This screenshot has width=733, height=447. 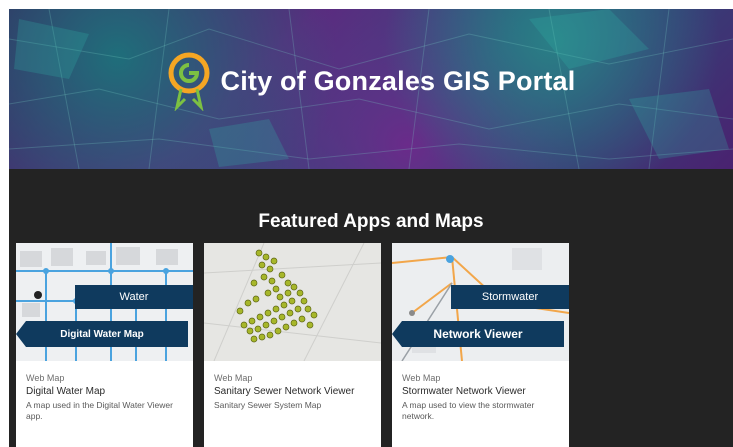 I want to click on section-title: Featured Apps and Maps, so click(x=371, y=221).